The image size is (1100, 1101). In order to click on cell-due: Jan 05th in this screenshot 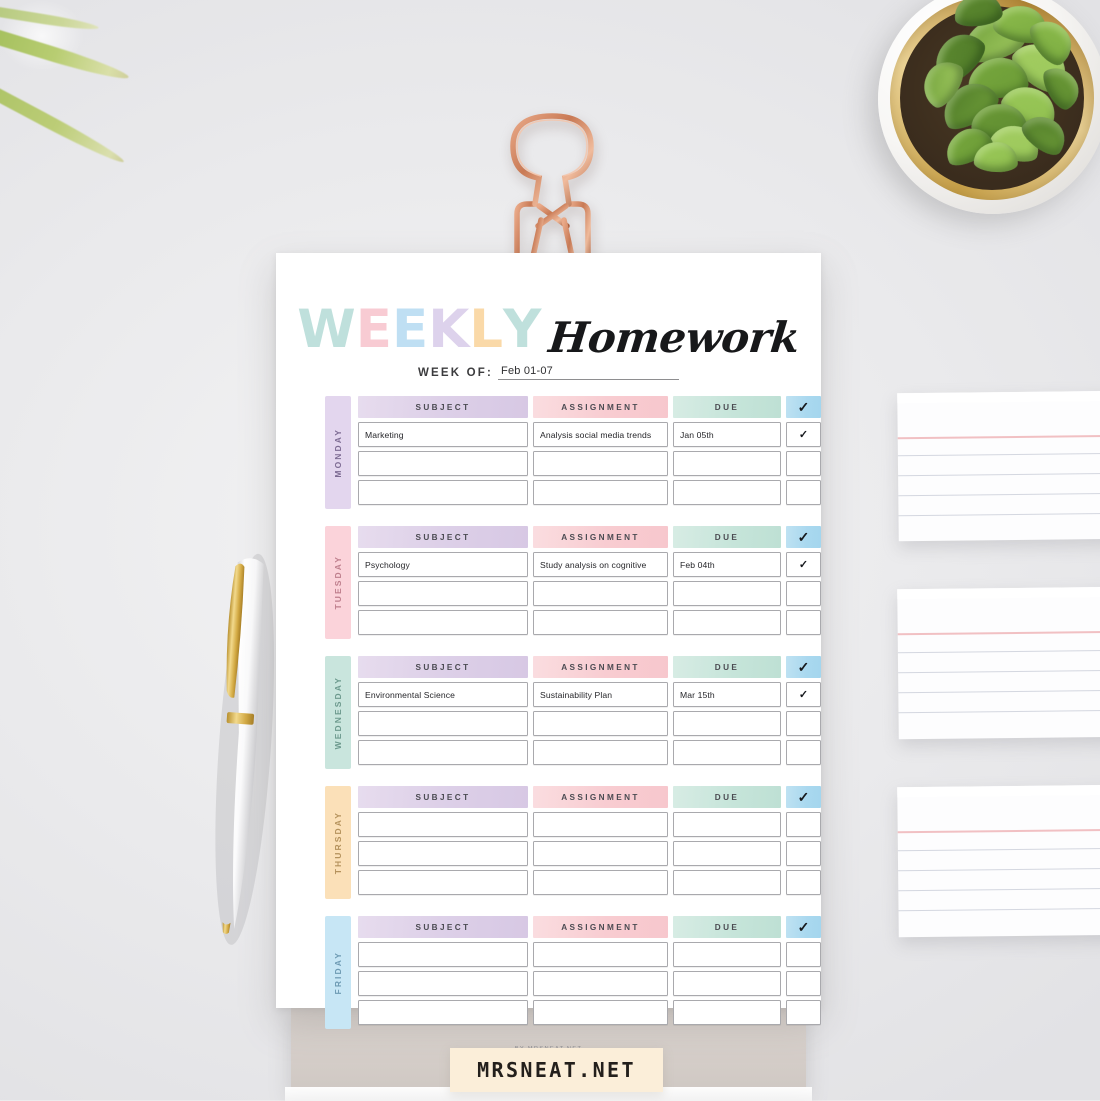, I will do `click(727, 434)`.